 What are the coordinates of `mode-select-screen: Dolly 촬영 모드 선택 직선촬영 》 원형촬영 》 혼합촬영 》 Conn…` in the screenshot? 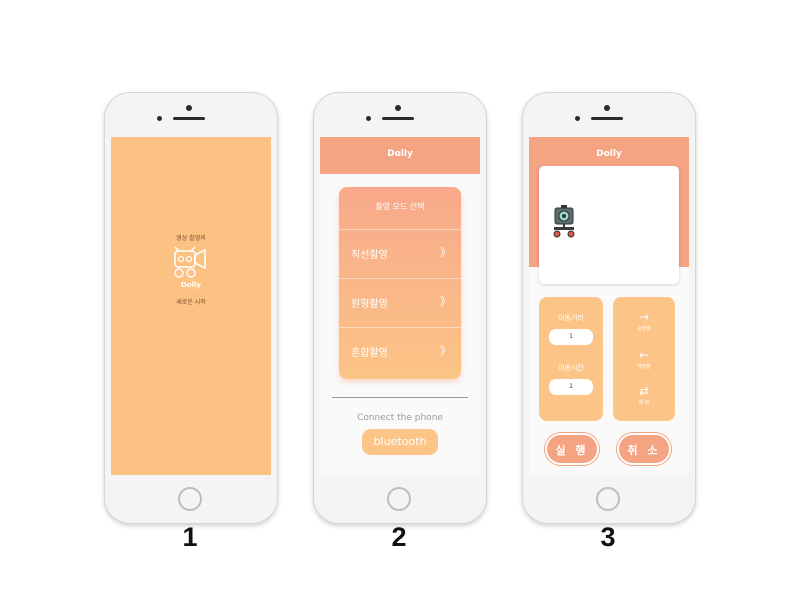 It's located at (400, 306).